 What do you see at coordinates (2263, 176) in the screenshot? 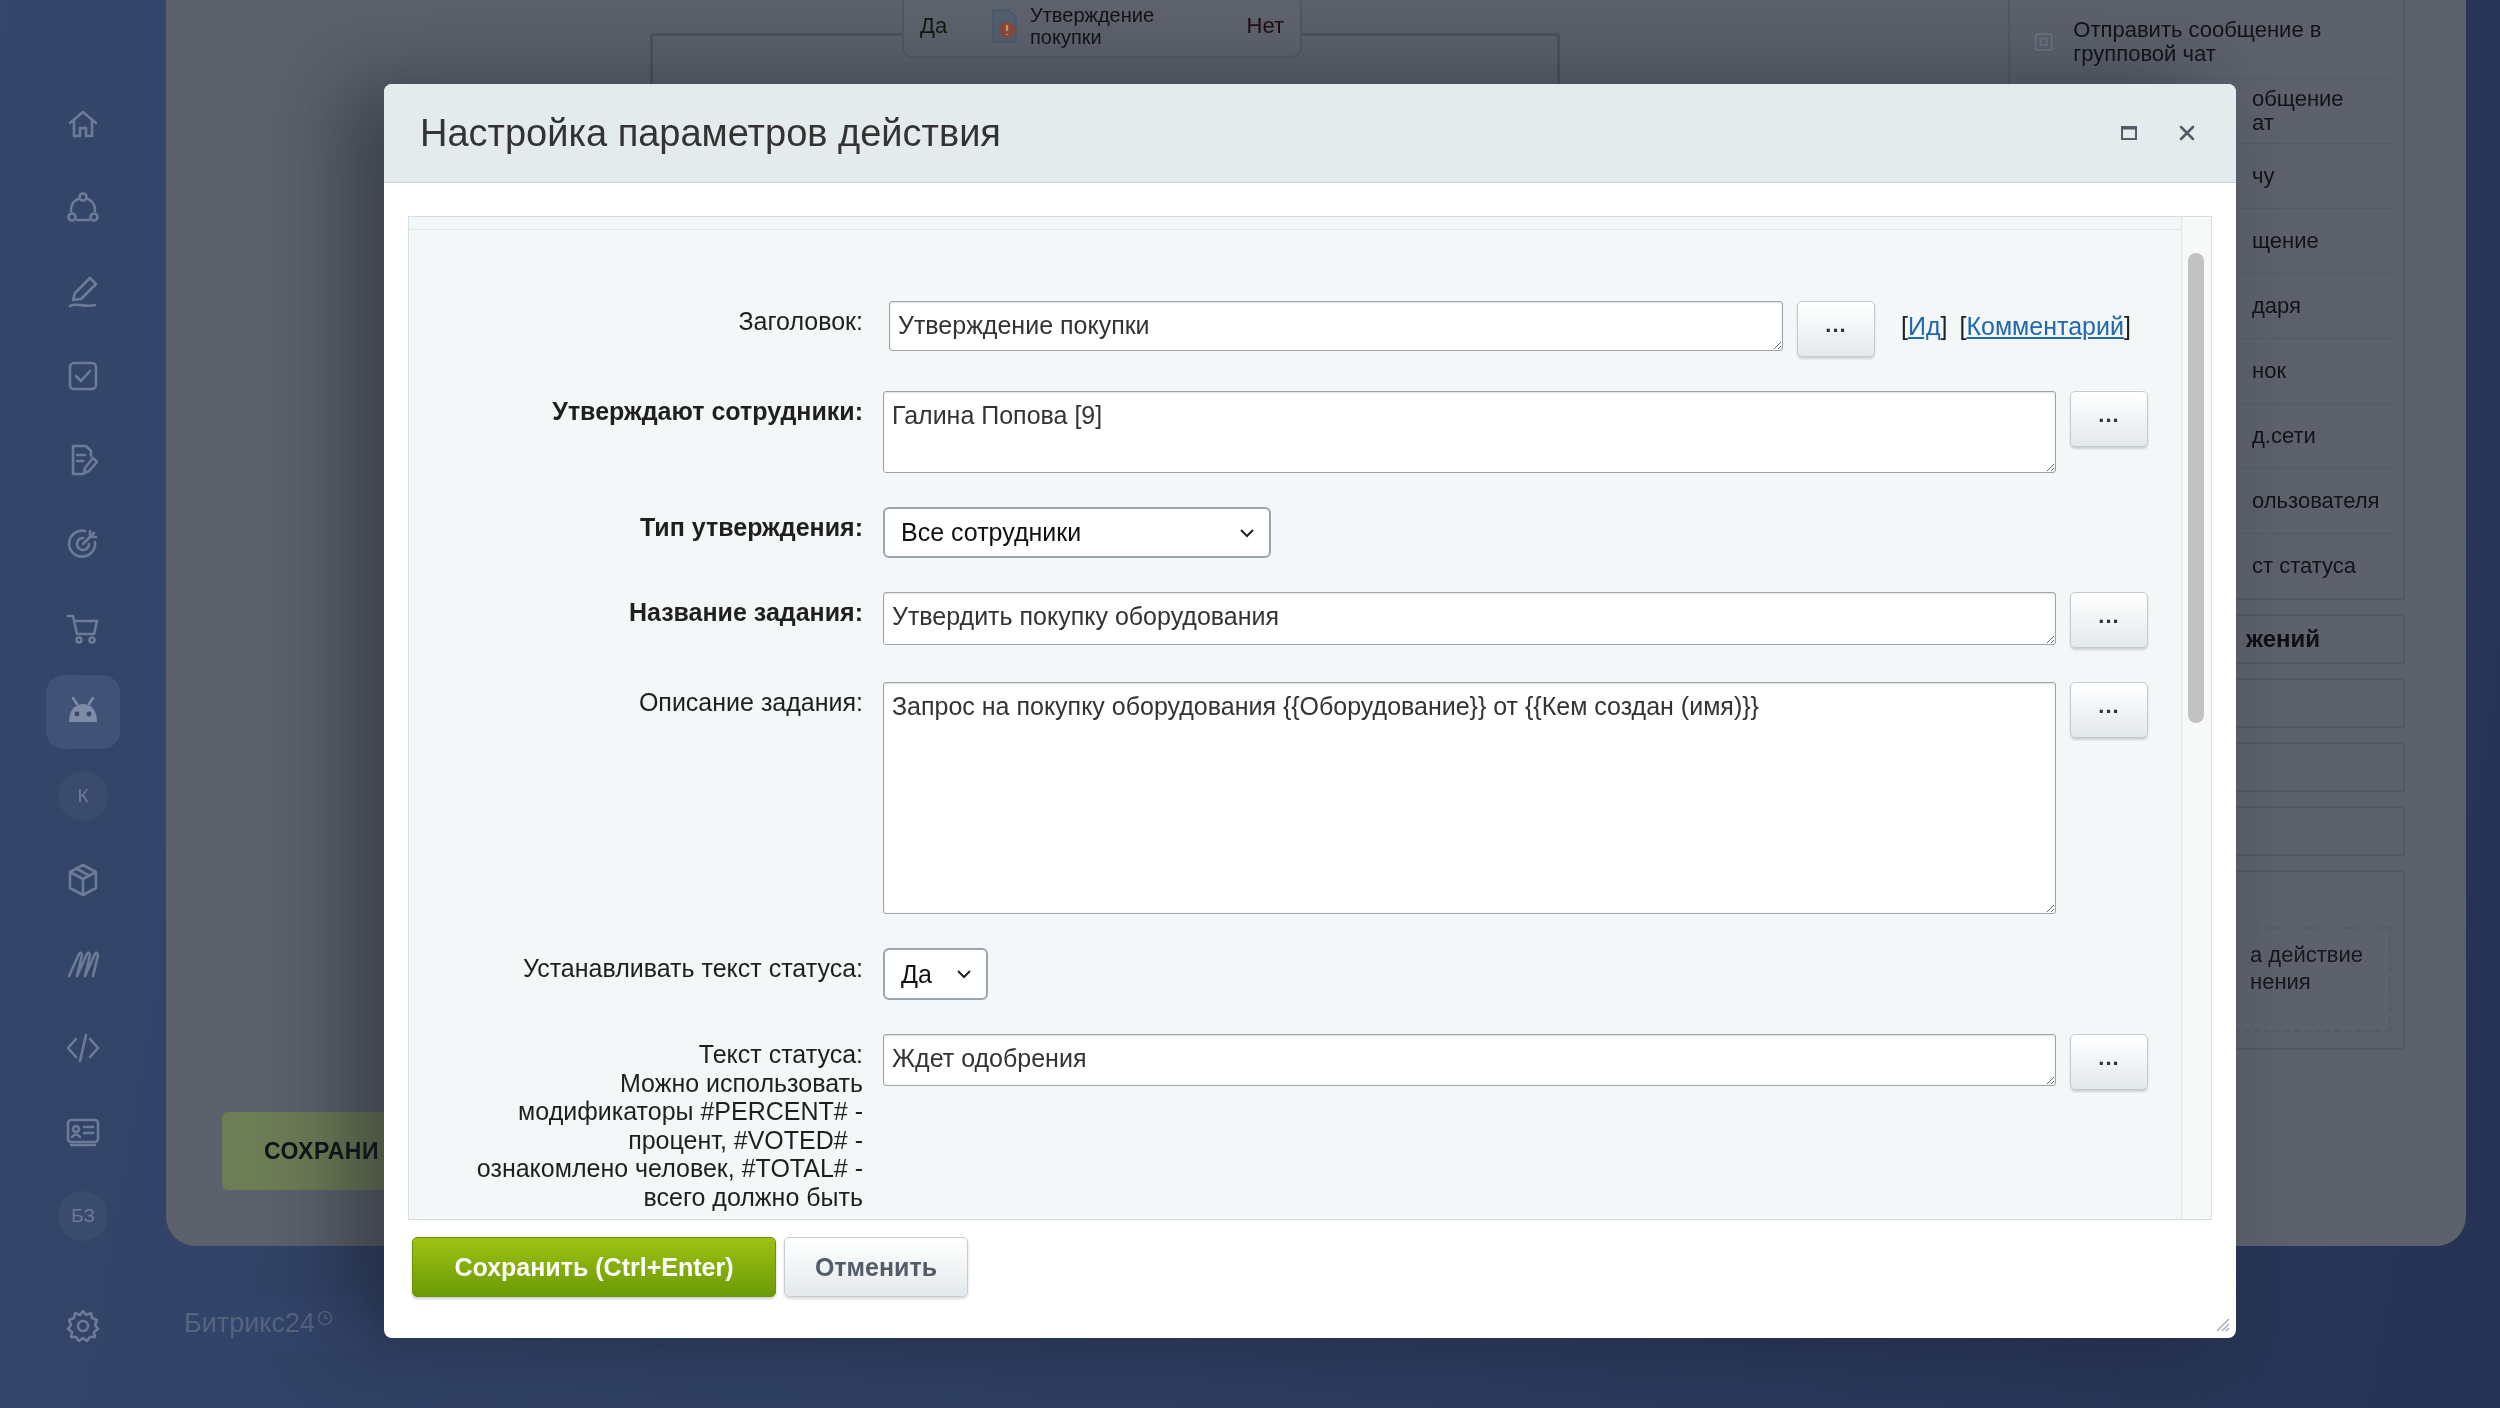
I see `action-item: чу` at bounding box center [2263, 176].